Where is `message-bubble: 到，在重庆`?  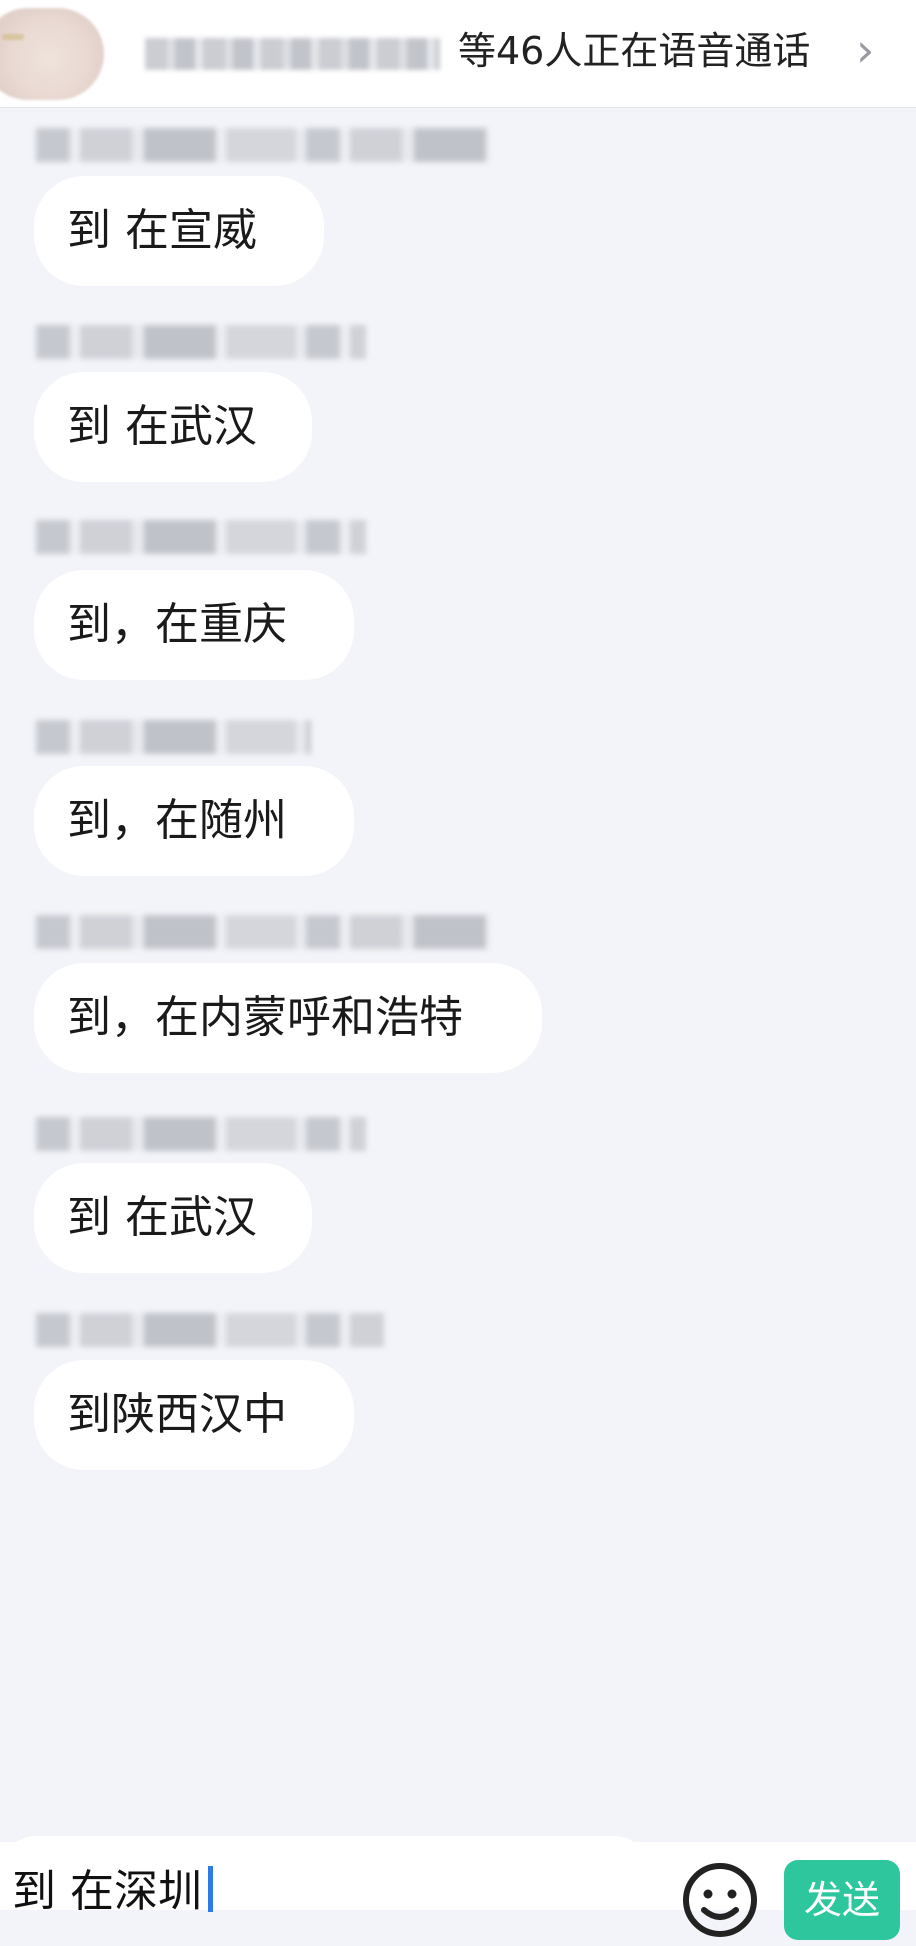
message-bubble: 到，在重庆 is located at coordinates (194, 625).